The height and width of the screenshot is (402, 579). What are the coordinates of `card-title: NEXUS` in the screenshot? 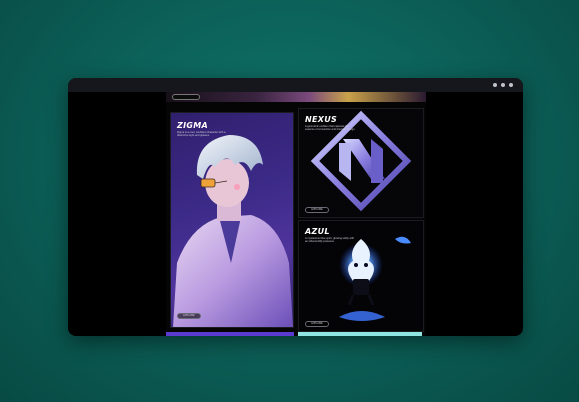 It's located at (321, 119).